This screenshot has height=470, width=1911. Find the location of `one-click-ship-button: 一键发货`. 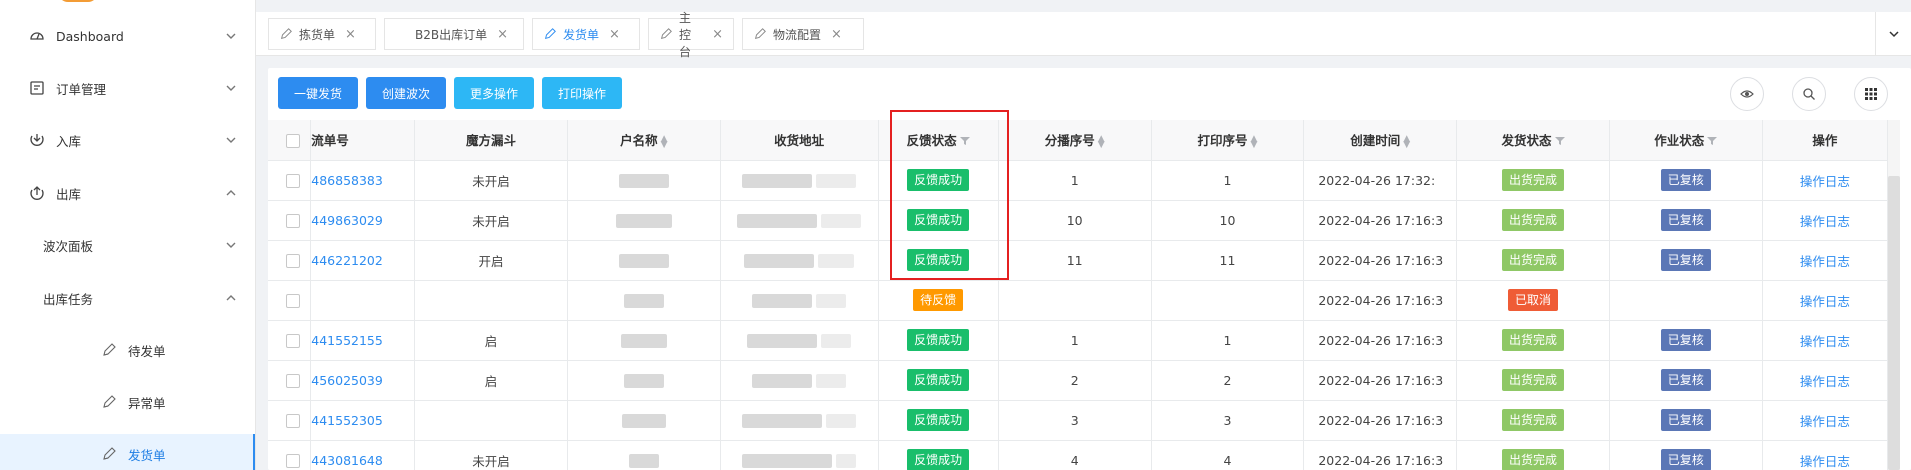

one-click-ship-button: 一键发货 is located at coordinates (318, 93).